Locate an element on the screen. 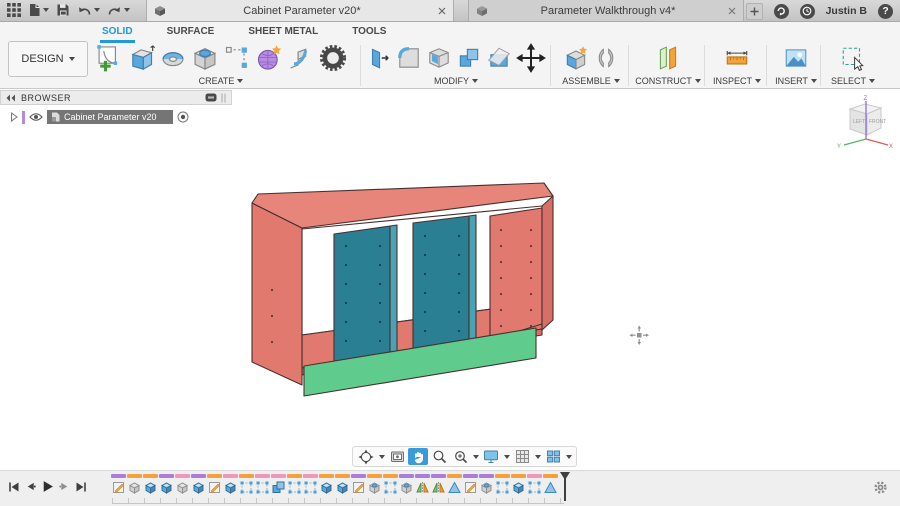 Image resolution: width=900 pixels, height=506 pixels. app-launcher-icon is located at coordinates (14, 10).